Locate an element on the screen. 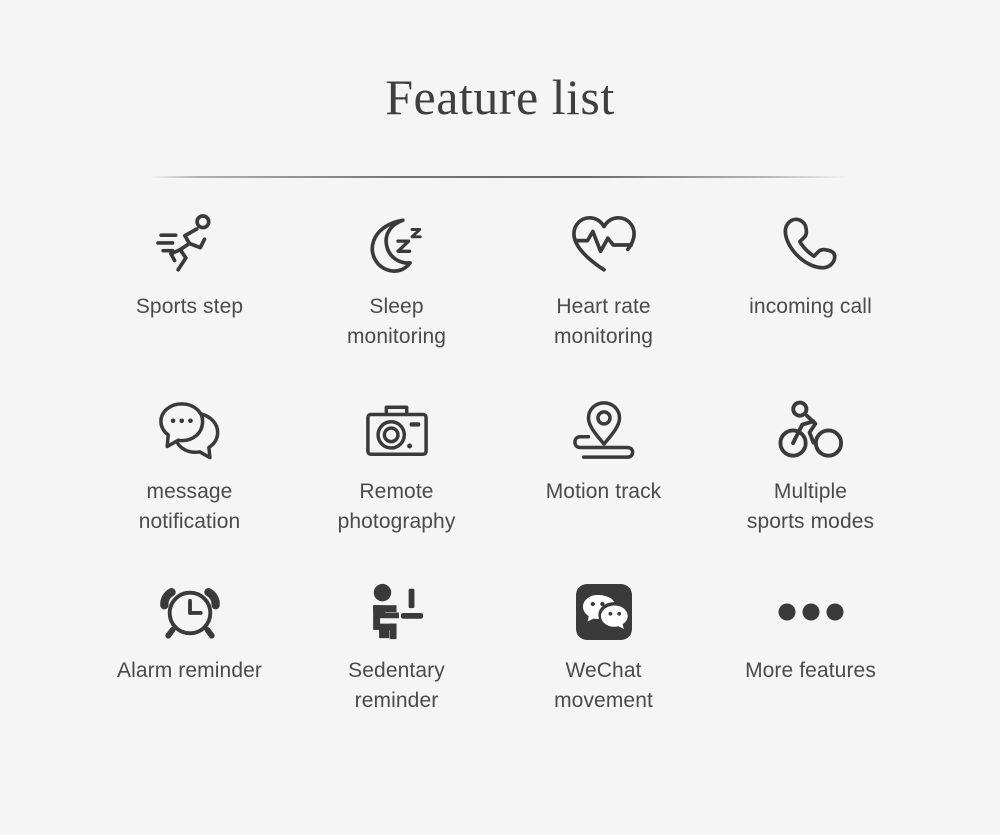 This screenshot has height=835, width=1000. feature-item-multiple-sports-modes: Multiple sports modes is located at coordinates (810, 481).